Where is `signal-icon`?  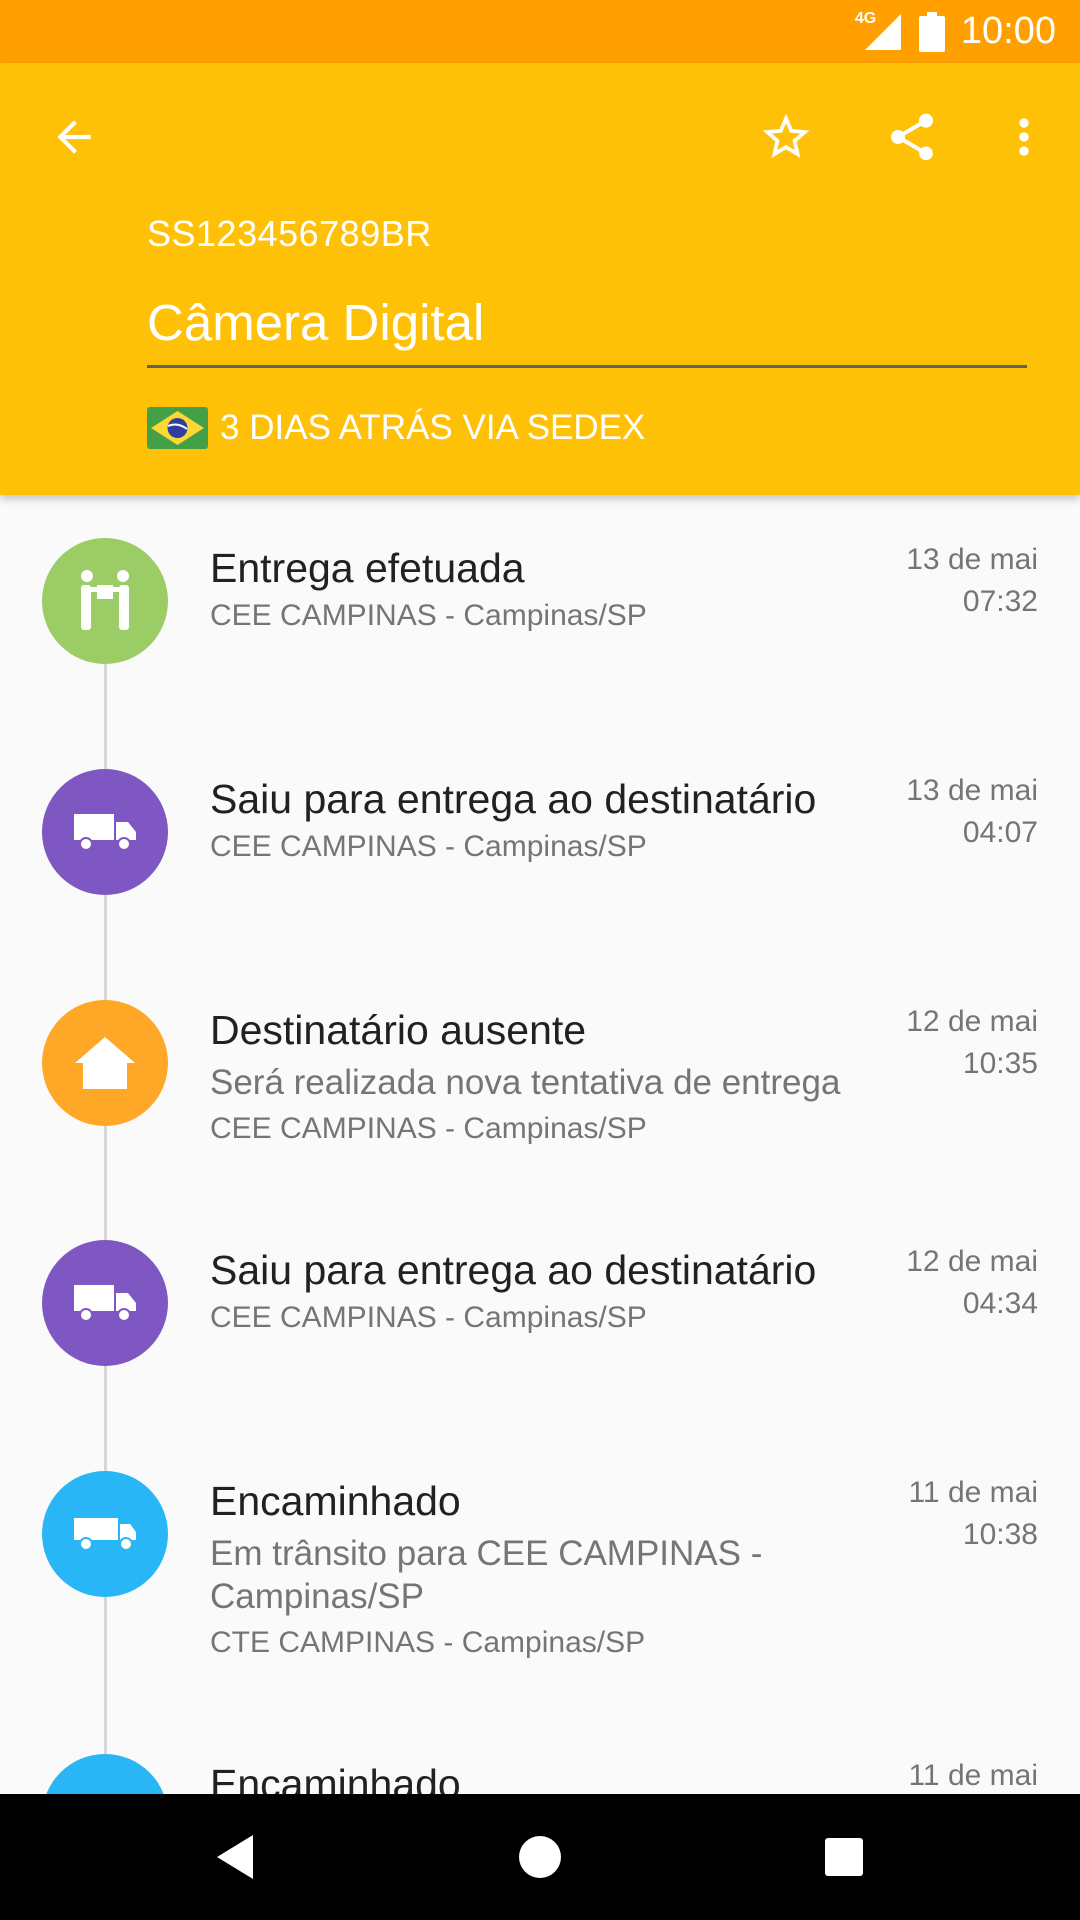
signal-icon is located at coordinates (882, 31).